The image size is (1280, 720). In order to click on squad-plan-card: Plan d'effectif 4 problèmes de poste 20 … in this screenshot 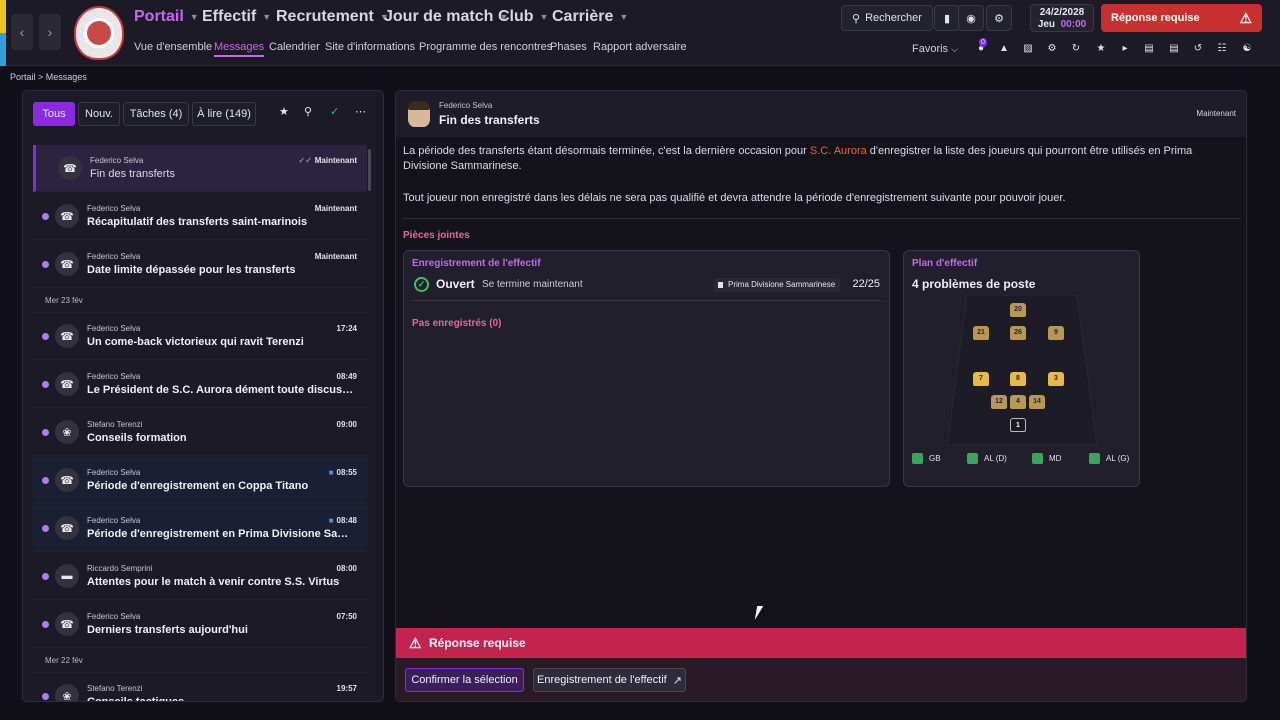, I will do `click(1021, 368)`.